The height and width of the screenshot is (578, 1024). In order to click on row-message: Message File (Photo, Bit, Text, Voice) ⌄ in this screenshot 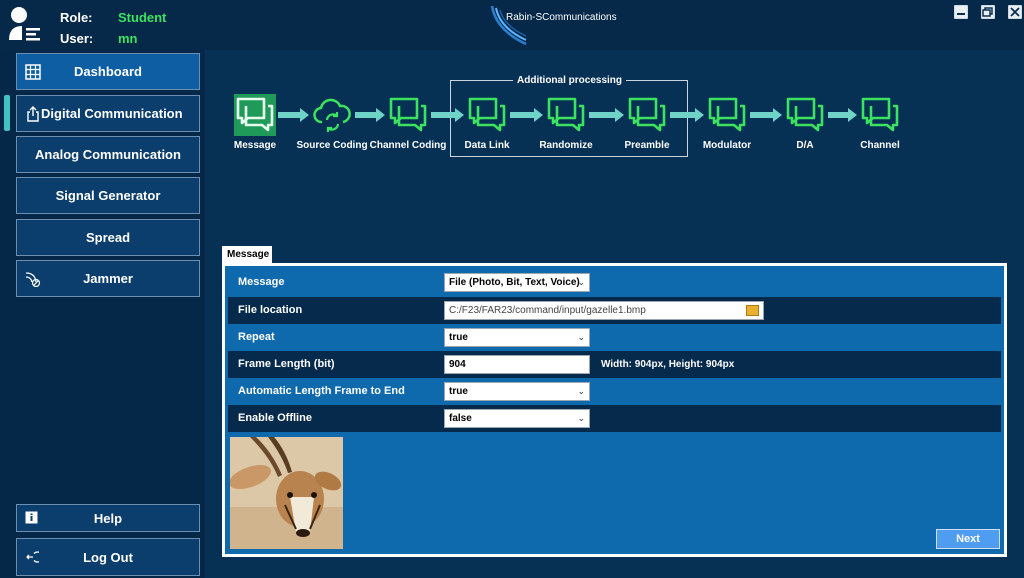, I will do `click(614, 282)`.